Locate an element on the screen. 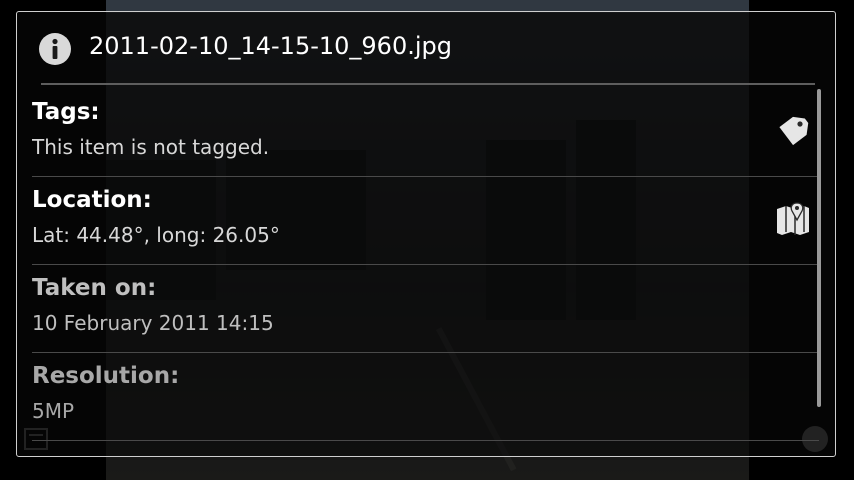 The height and width of the screenshot is (480, 854). header-divider is located at coordinates (428, 84).